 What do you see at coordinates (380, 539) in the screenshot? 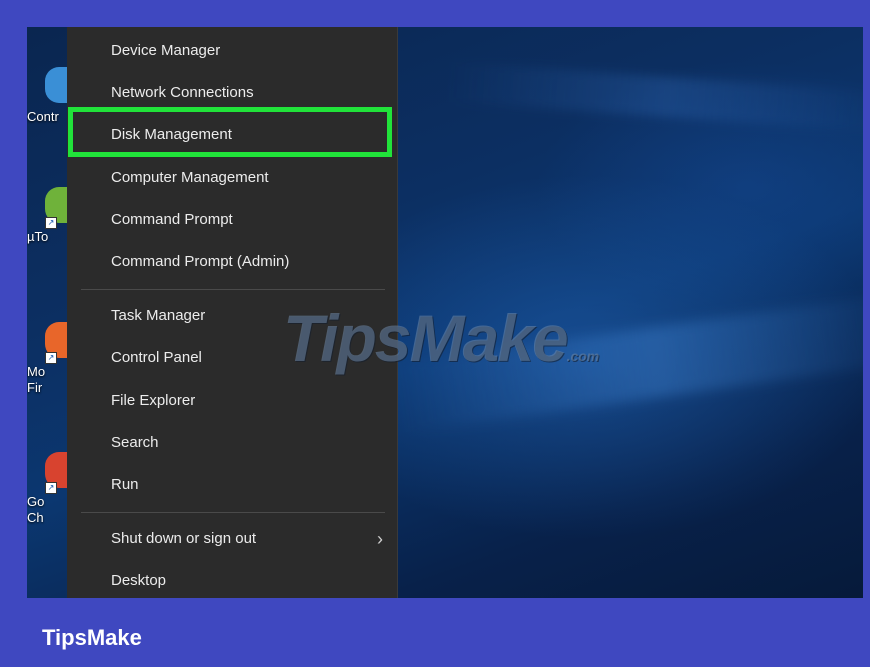
I see `chevron-right-icon: ›` at bounding box center [380, 539].